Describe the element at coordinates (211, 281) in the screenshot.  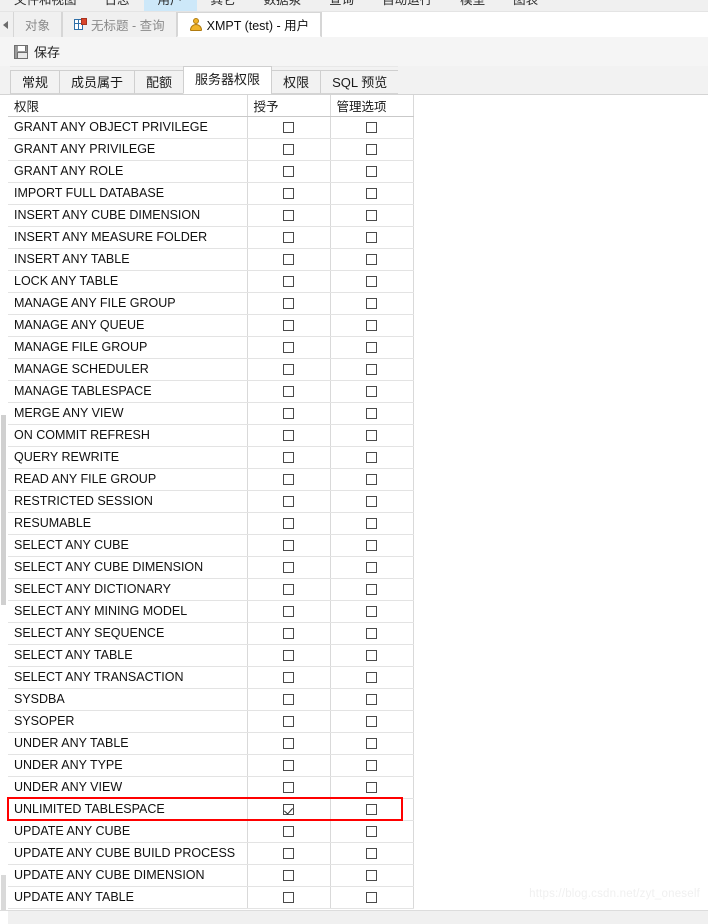
I see `table-row: LOCK ANY TABLE` at that location.